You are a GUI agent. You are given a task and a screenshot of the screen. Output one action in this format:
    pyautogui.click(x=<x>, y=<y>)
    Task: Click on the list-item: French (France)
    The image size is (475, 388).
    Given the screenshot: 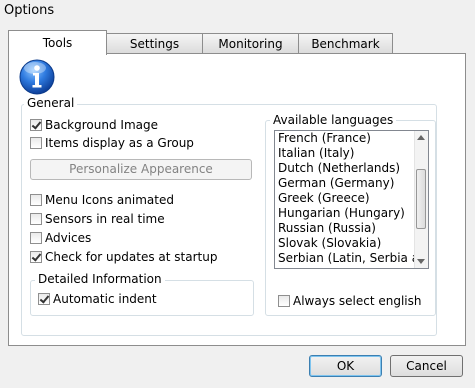 What is the action you would take?
    pyautogui.click(x=345, y=138)
    